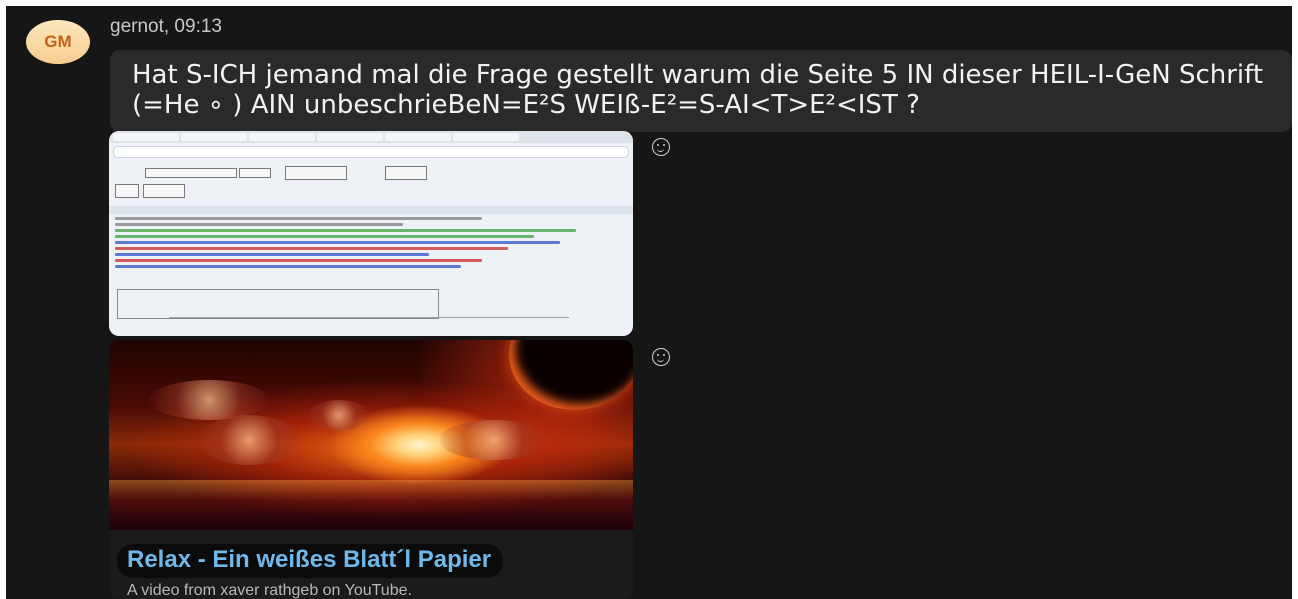  I want to click on add-reaction-icon, so click(661, 147).